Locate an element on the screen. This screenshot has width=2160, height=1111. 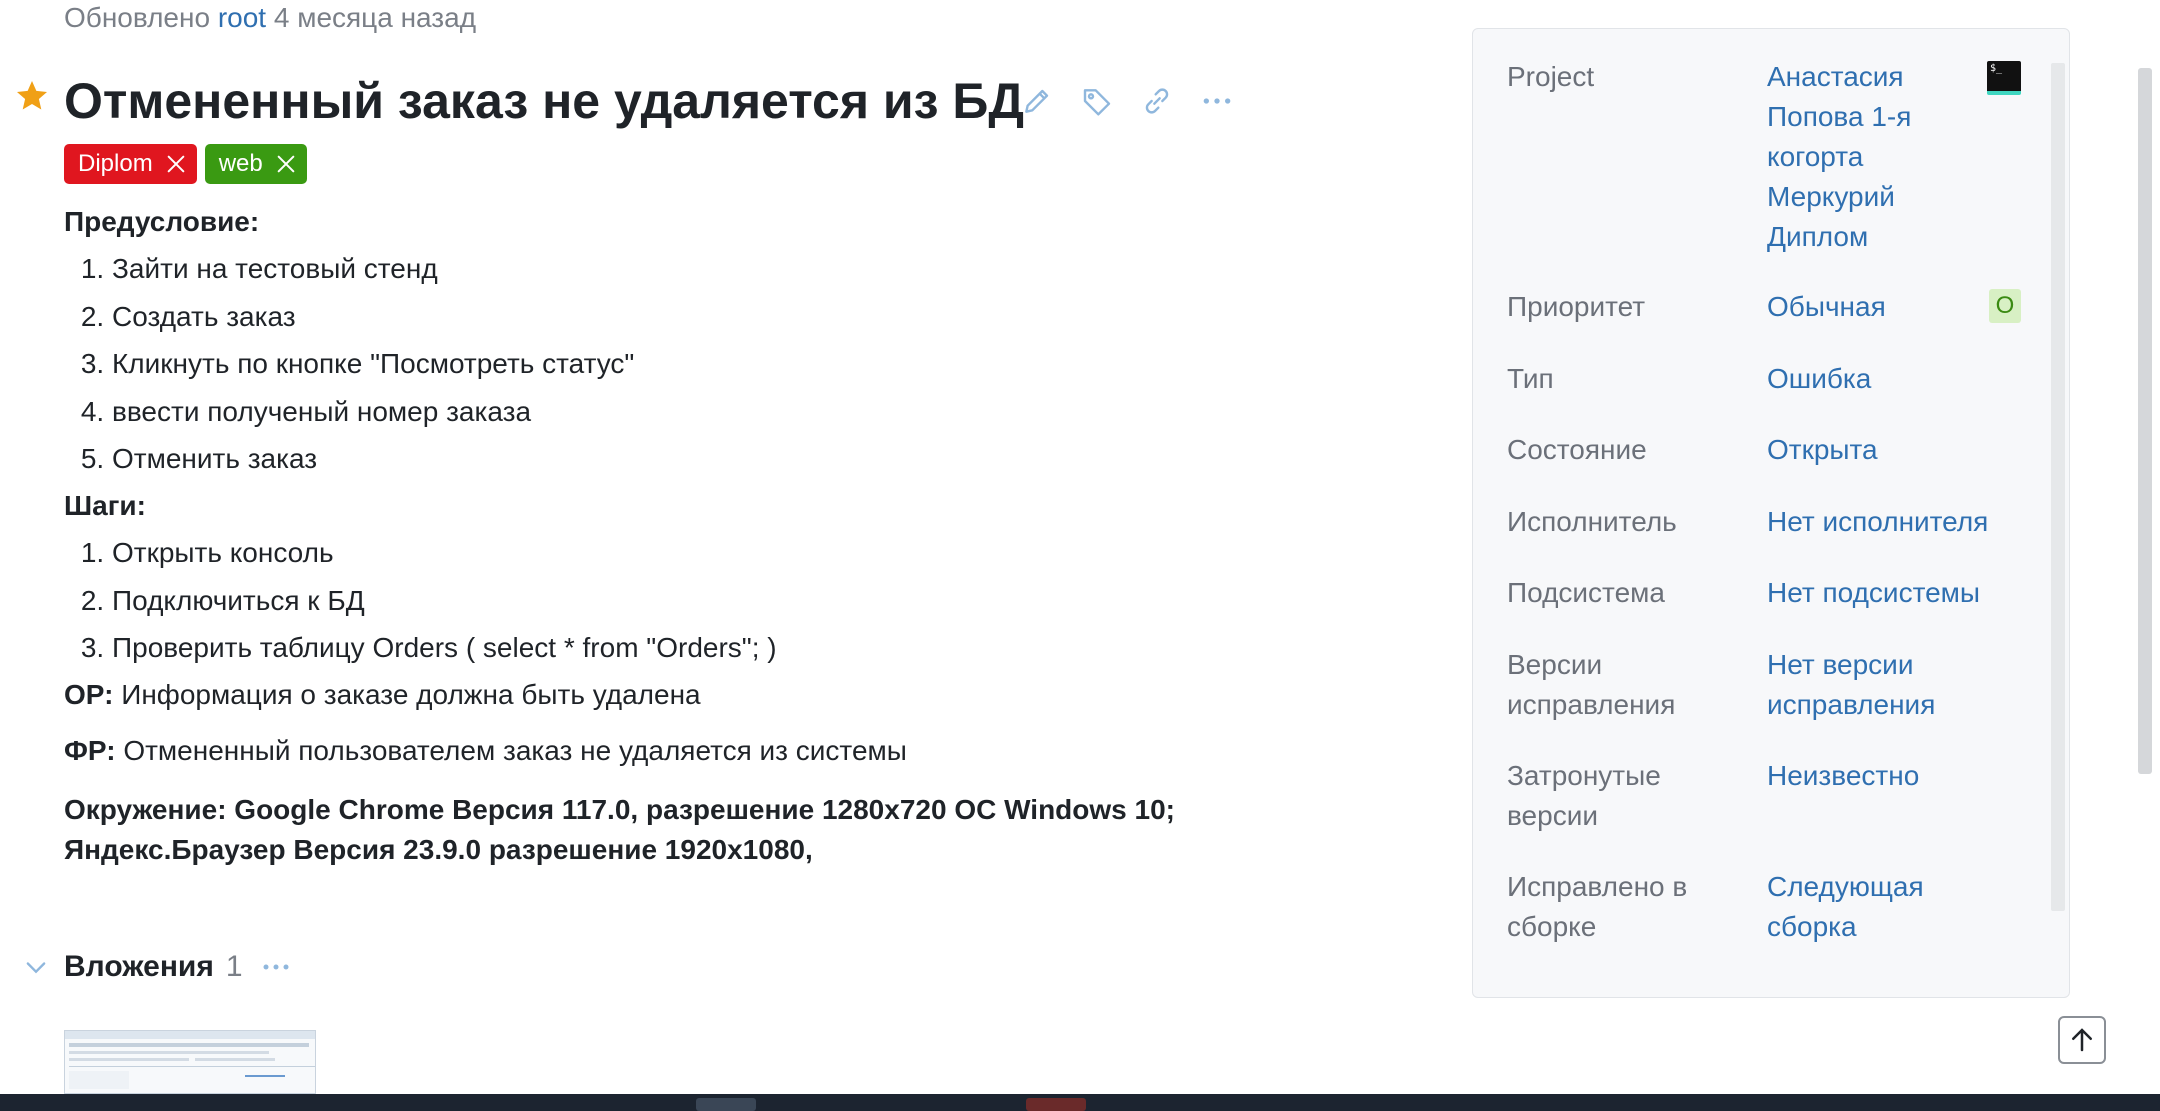
updated-user-link: root is located at coordinates (242, 17).